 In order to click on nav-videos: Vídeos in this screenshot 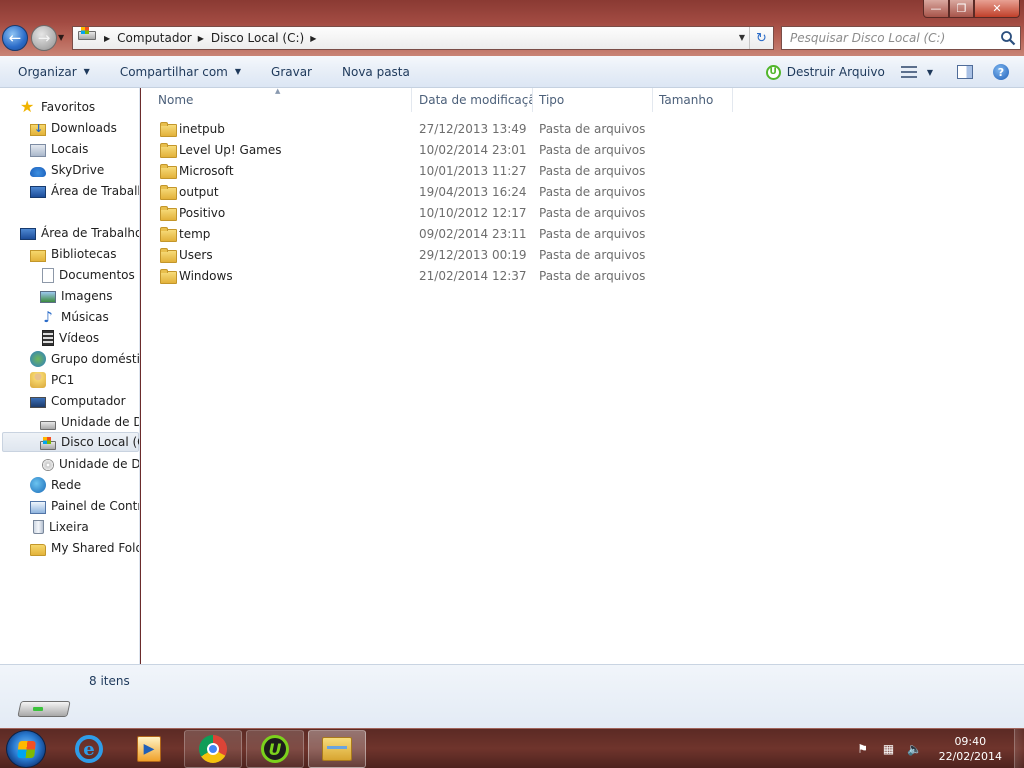, I will do `click(69, 338)`.